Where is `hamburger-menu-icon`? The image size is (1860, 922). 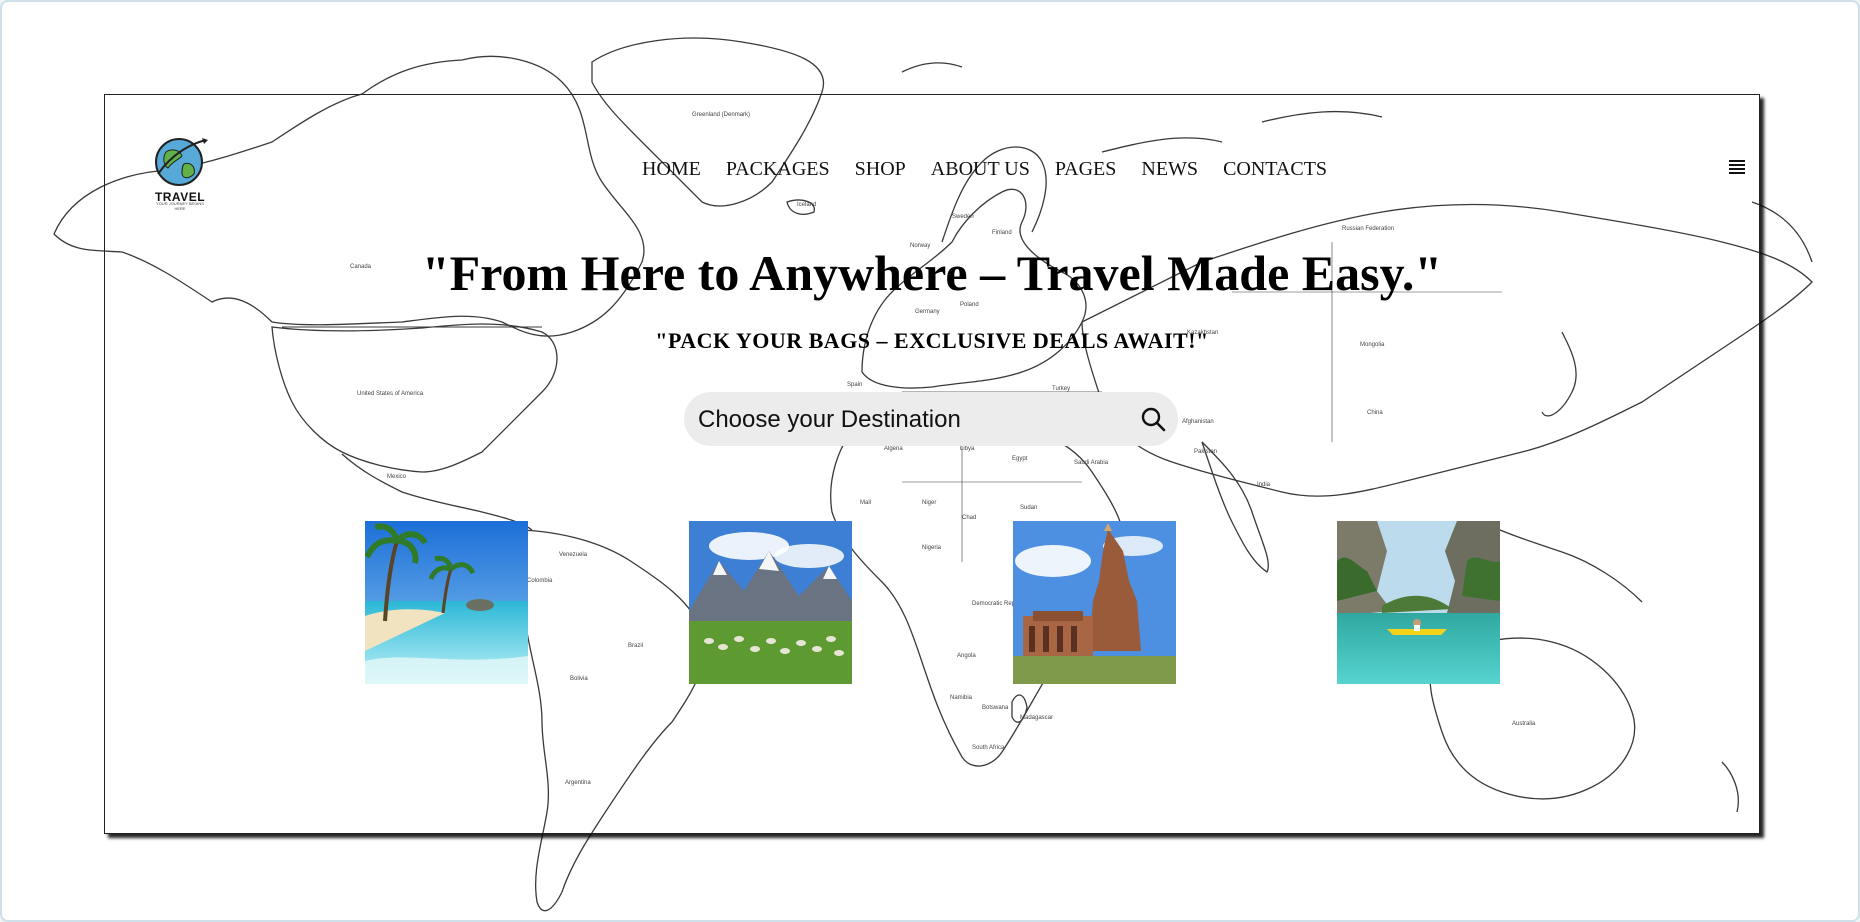
hamburger-menu-icon is located at coordinates (1737, 169).